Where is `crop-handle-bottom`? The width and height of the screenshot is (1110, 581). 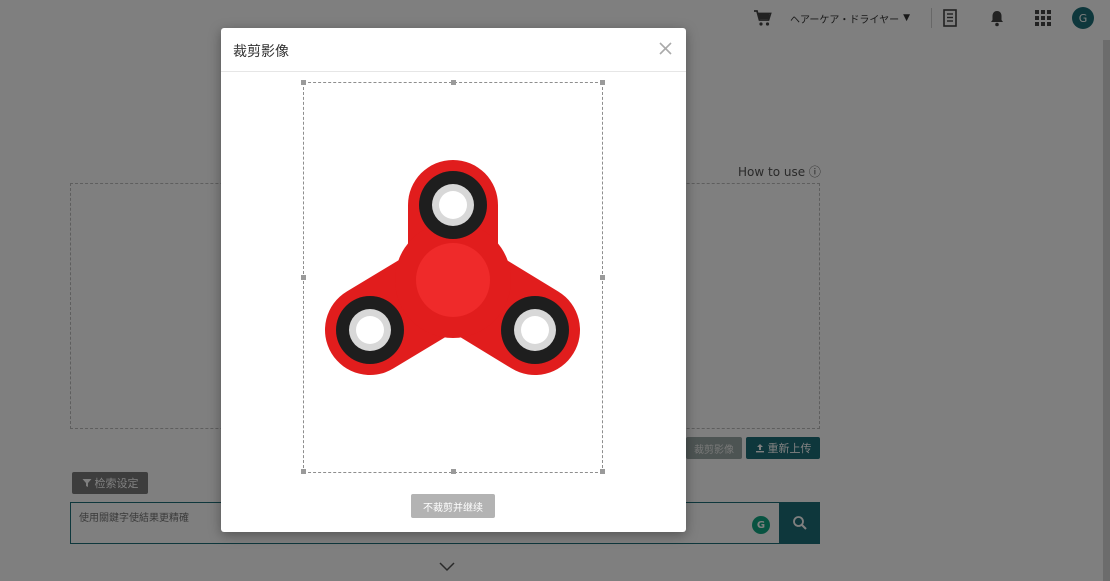
crop-handle-bottom is located at coordinates (453, 471).